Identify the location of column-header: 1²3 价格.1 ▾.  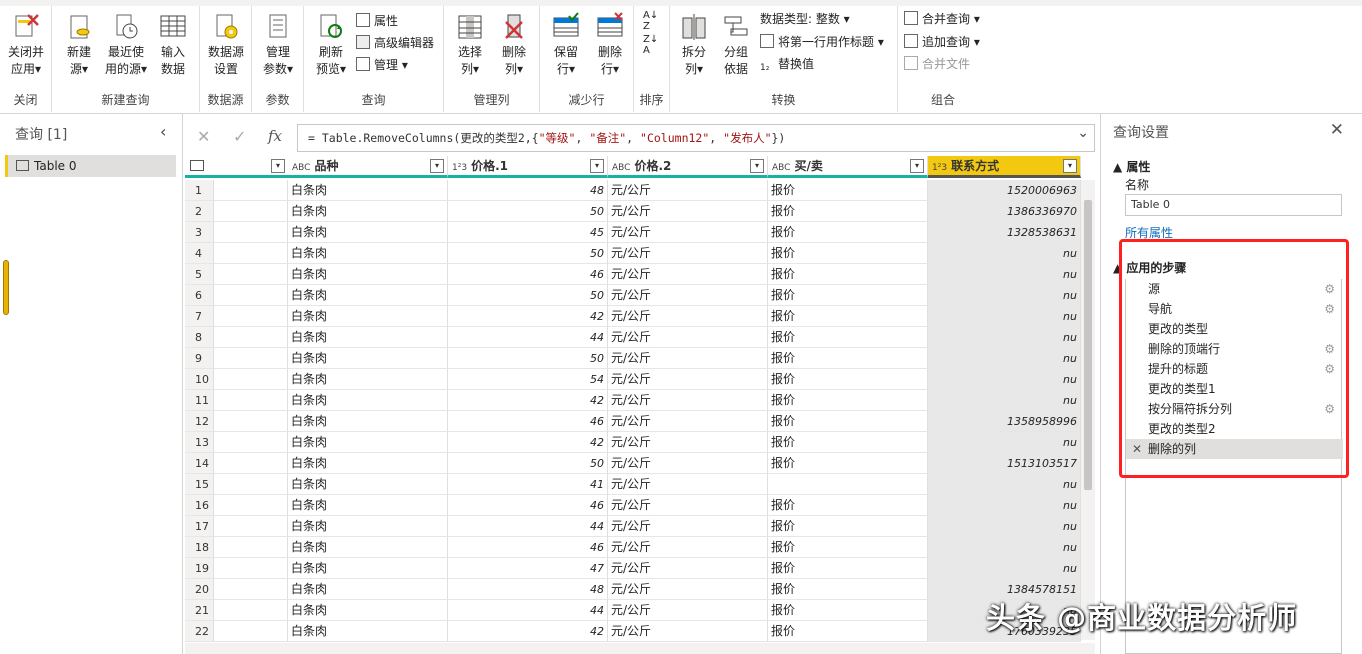
(528, 167).